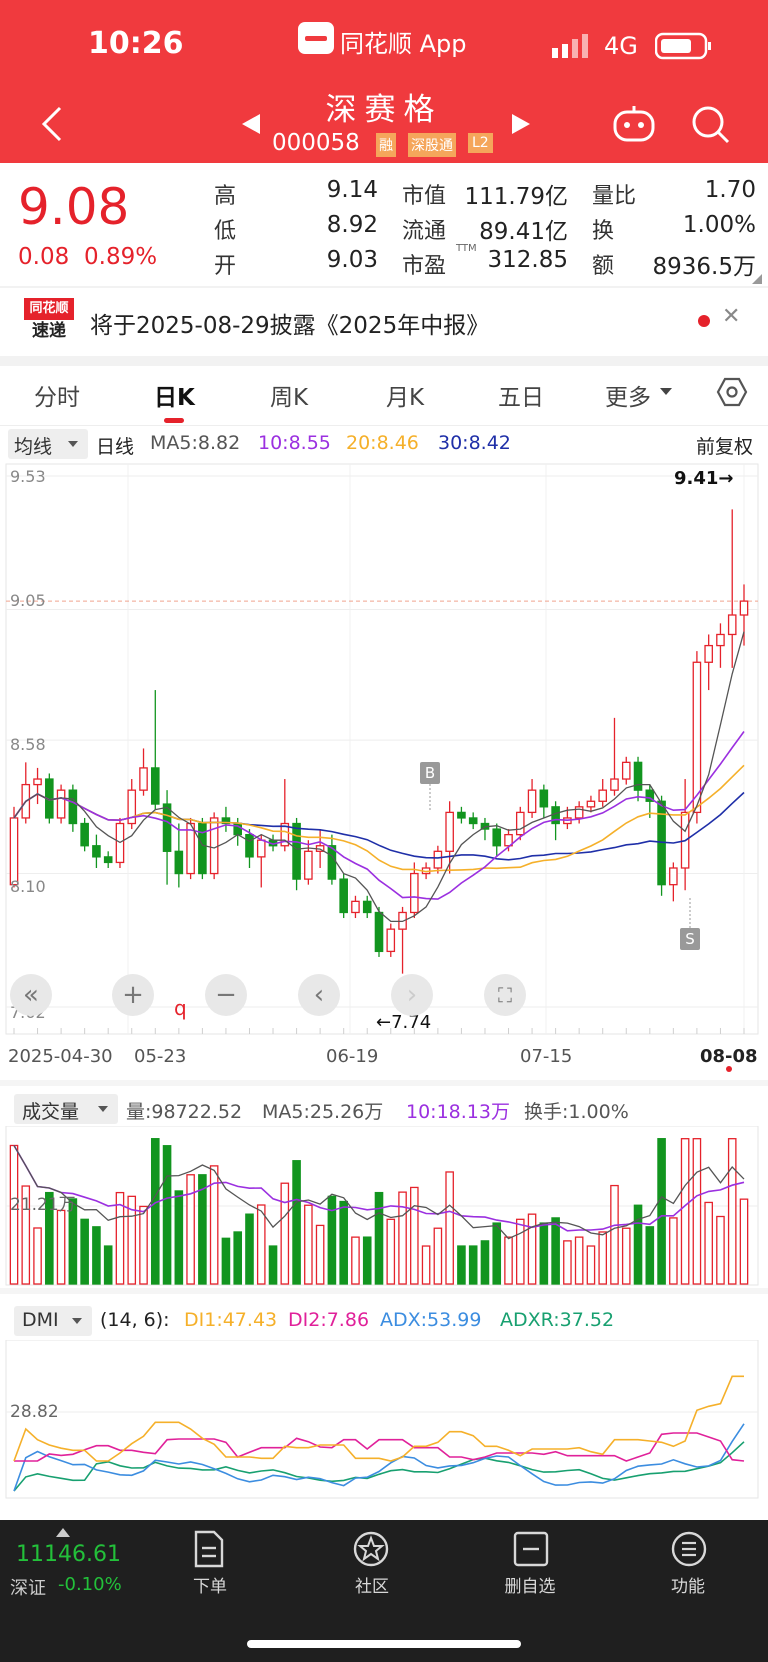  Describe the element at coordinates (28, 1588) in the screenshot. I see `index-name: 深证` at that location.